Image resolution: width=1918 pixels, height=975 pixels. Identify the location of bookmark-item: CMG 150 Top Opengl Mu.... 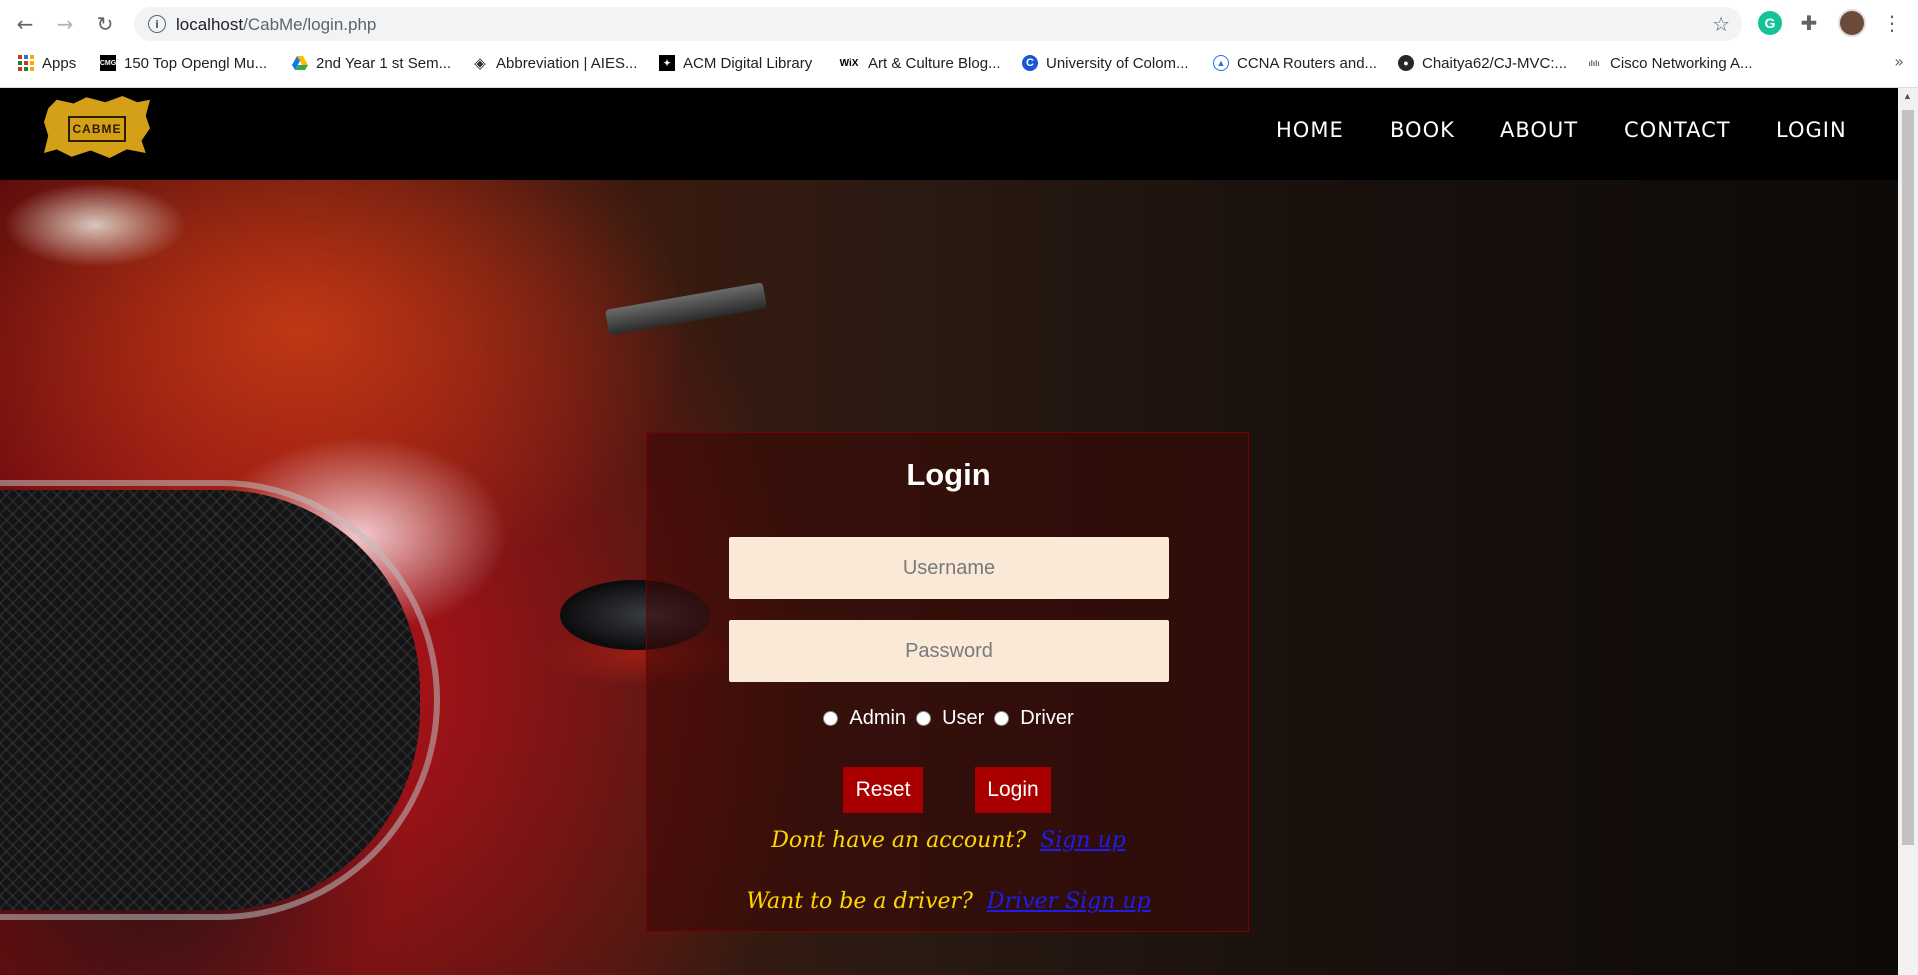
(183, 63).